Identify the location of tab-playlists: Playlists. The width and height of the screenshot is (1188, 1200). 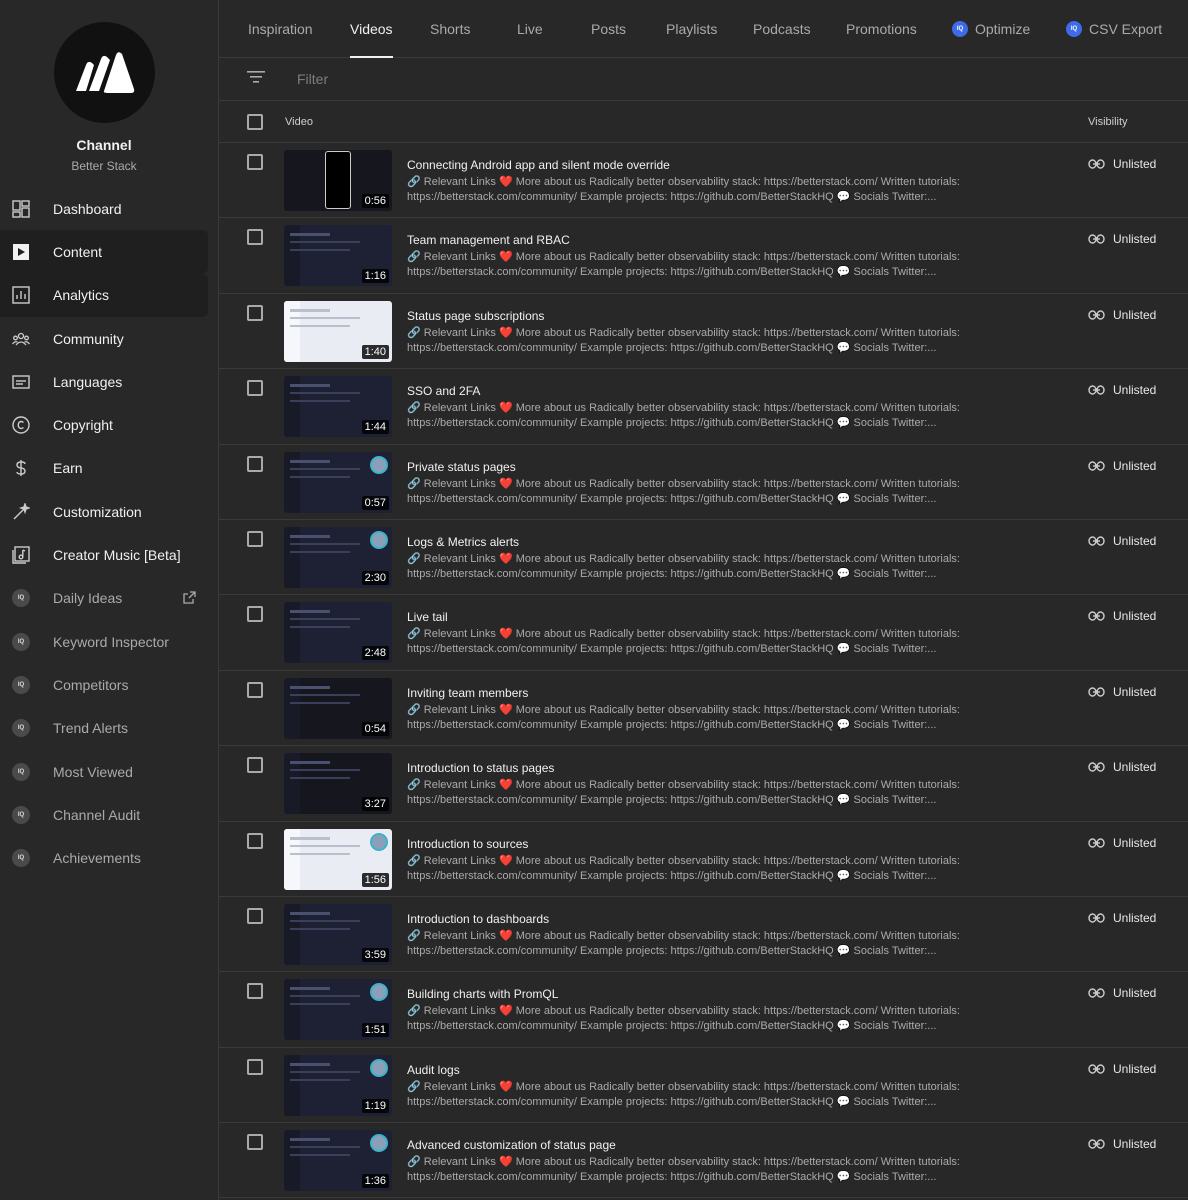
(691, 29).